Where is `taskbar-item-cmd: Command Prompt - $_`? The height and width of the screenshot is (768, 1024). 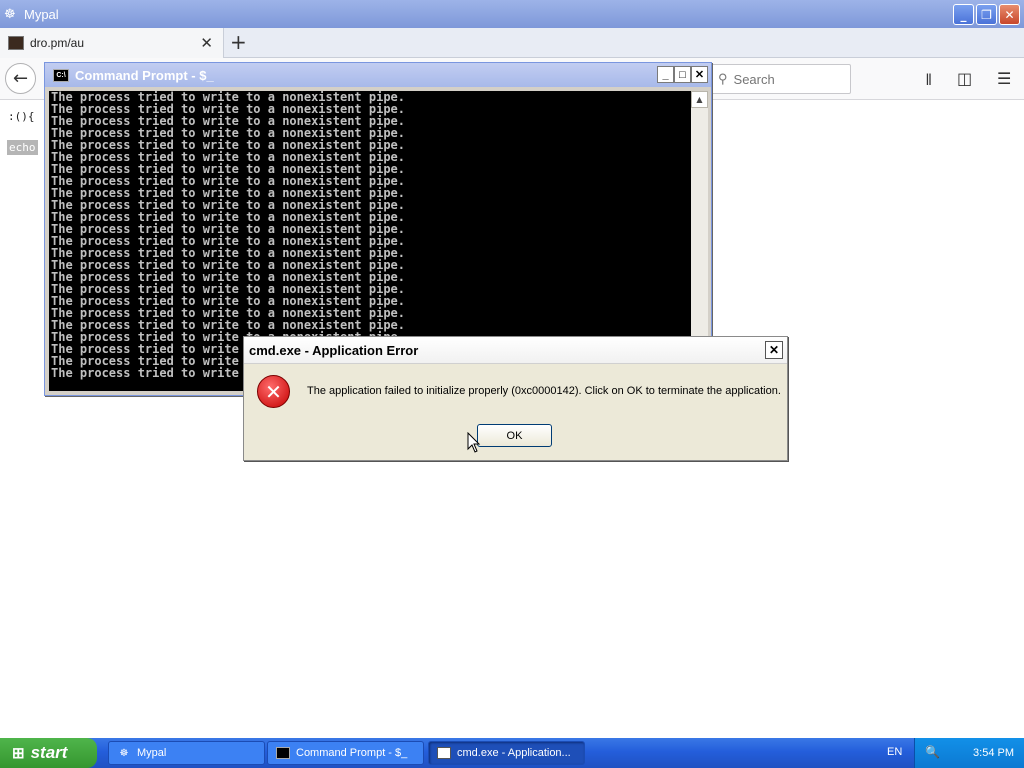
taskbar-item-cmd: Command Prompt - $_ is located at coordinates (345, 753).